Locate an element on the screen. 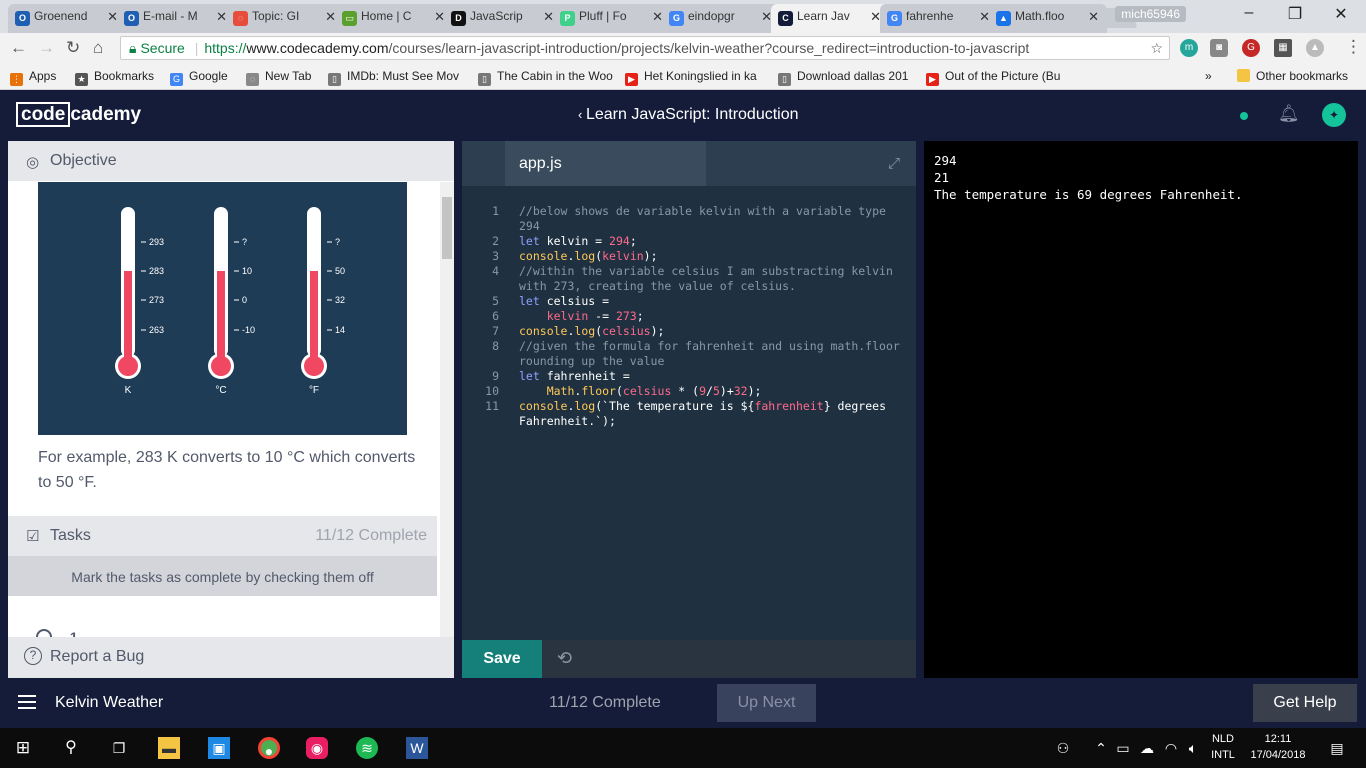 The height and width of the screenshot is (768, 1366). line-number: 5 is located at coordinates (495, 301).